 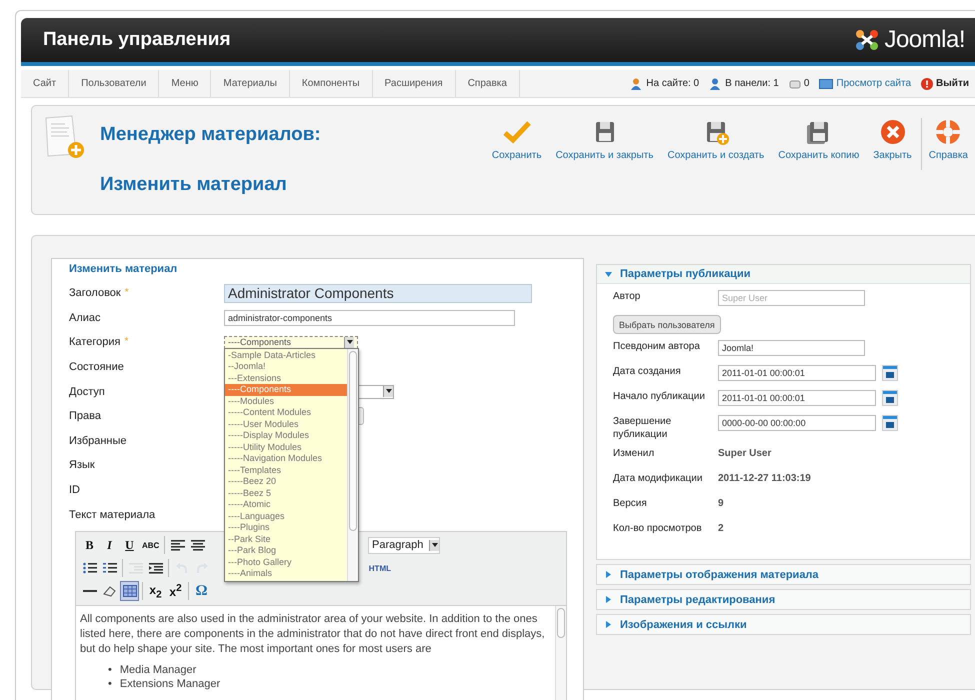 What do you see at coordinates (112, 514) in the screenshot?
I see `field-label: Текст материала` at bounding box center [112, 514].